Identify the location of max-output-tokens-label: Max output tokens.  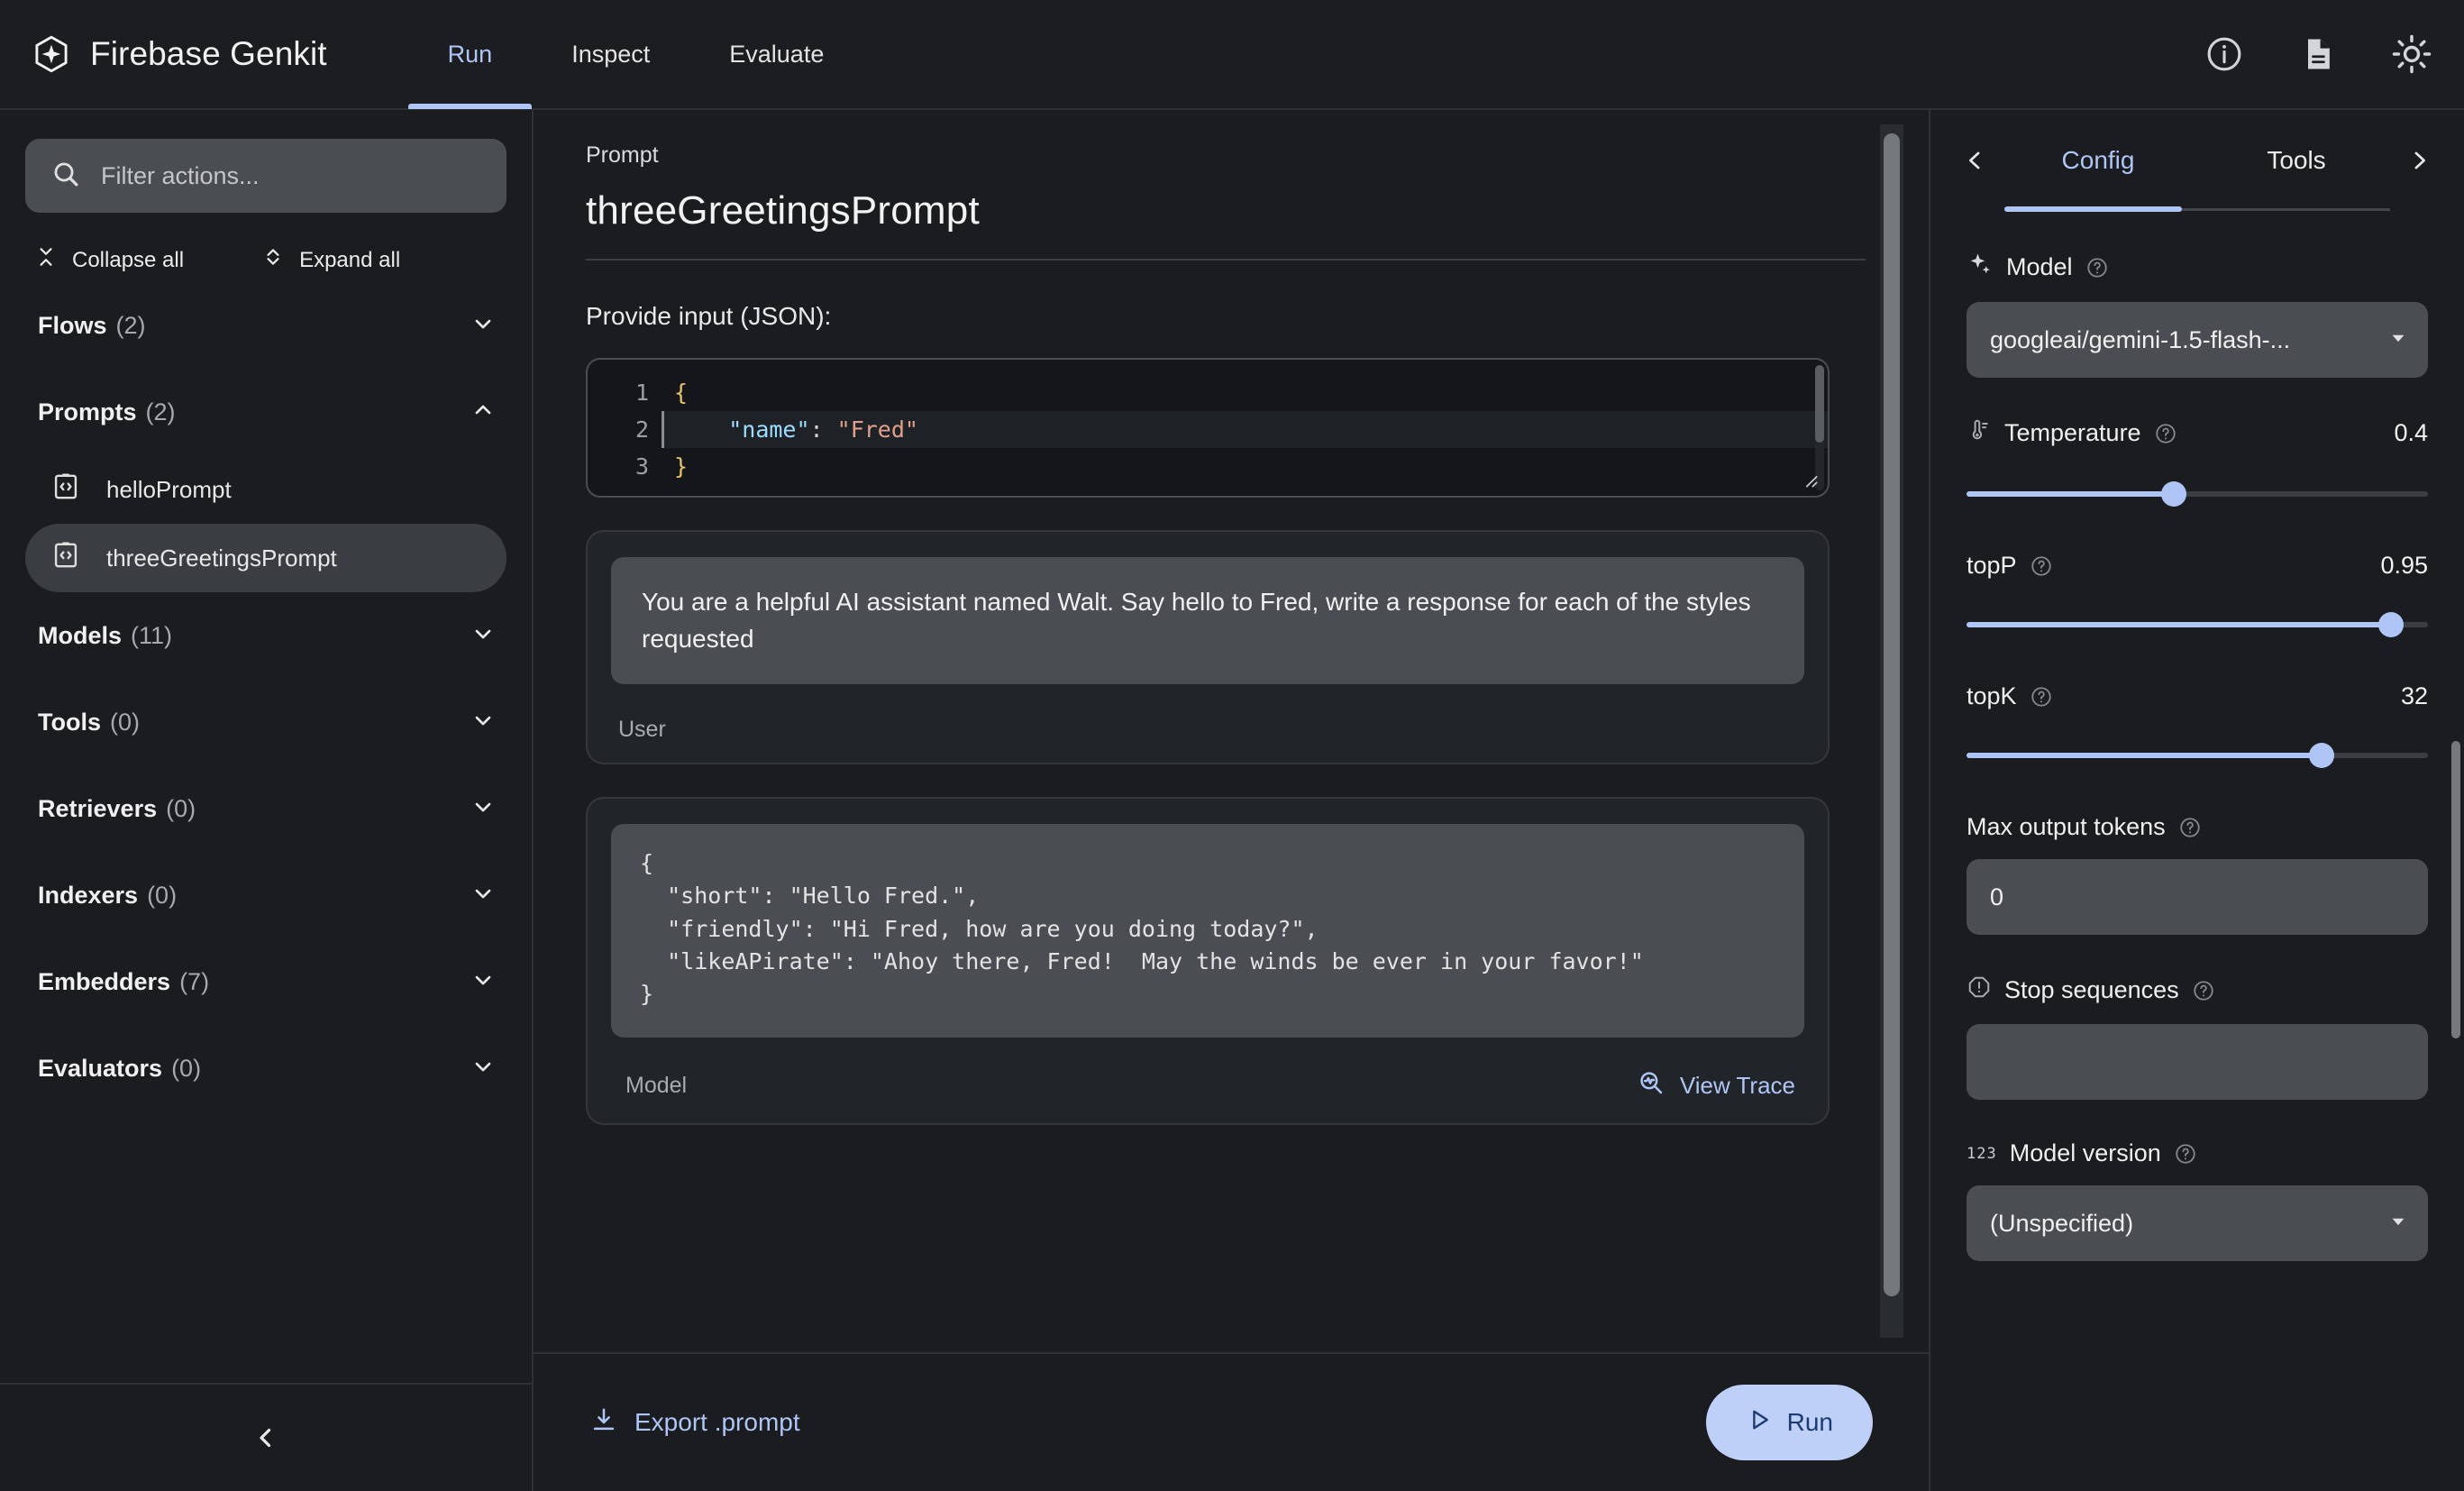
(2066, 827).